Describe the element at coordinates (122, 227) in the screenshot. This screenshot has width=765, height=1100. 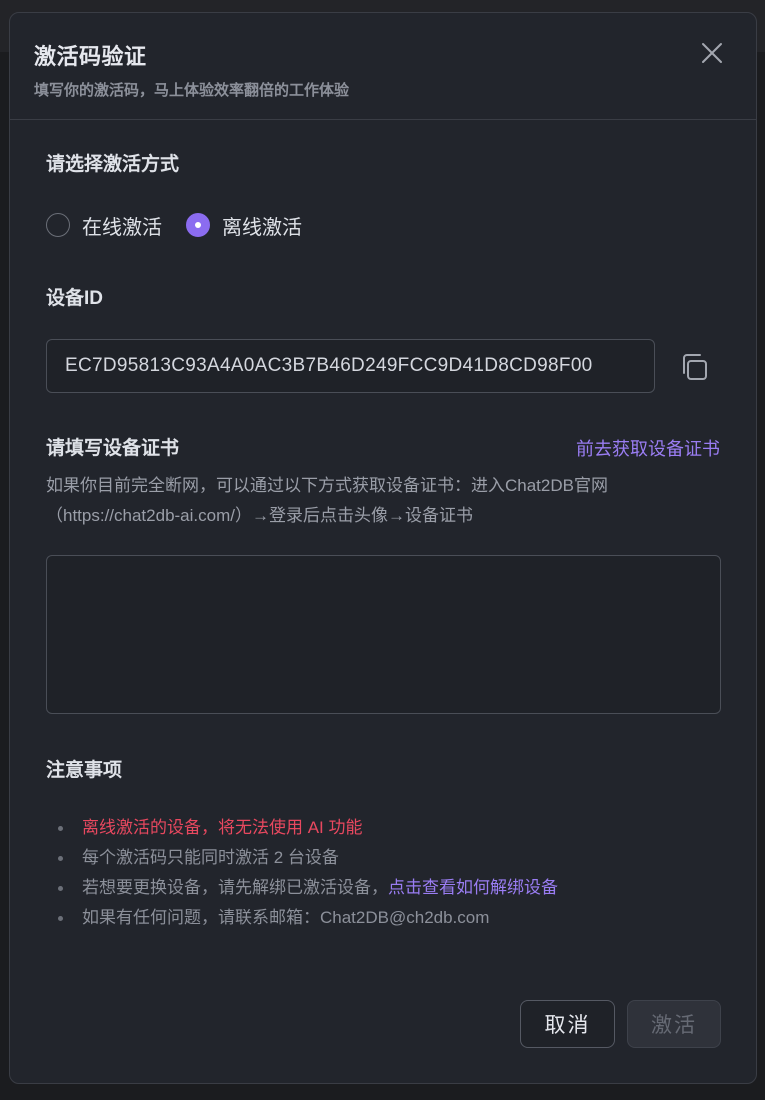
I see `radio-online-label: 在线激活` at that location.